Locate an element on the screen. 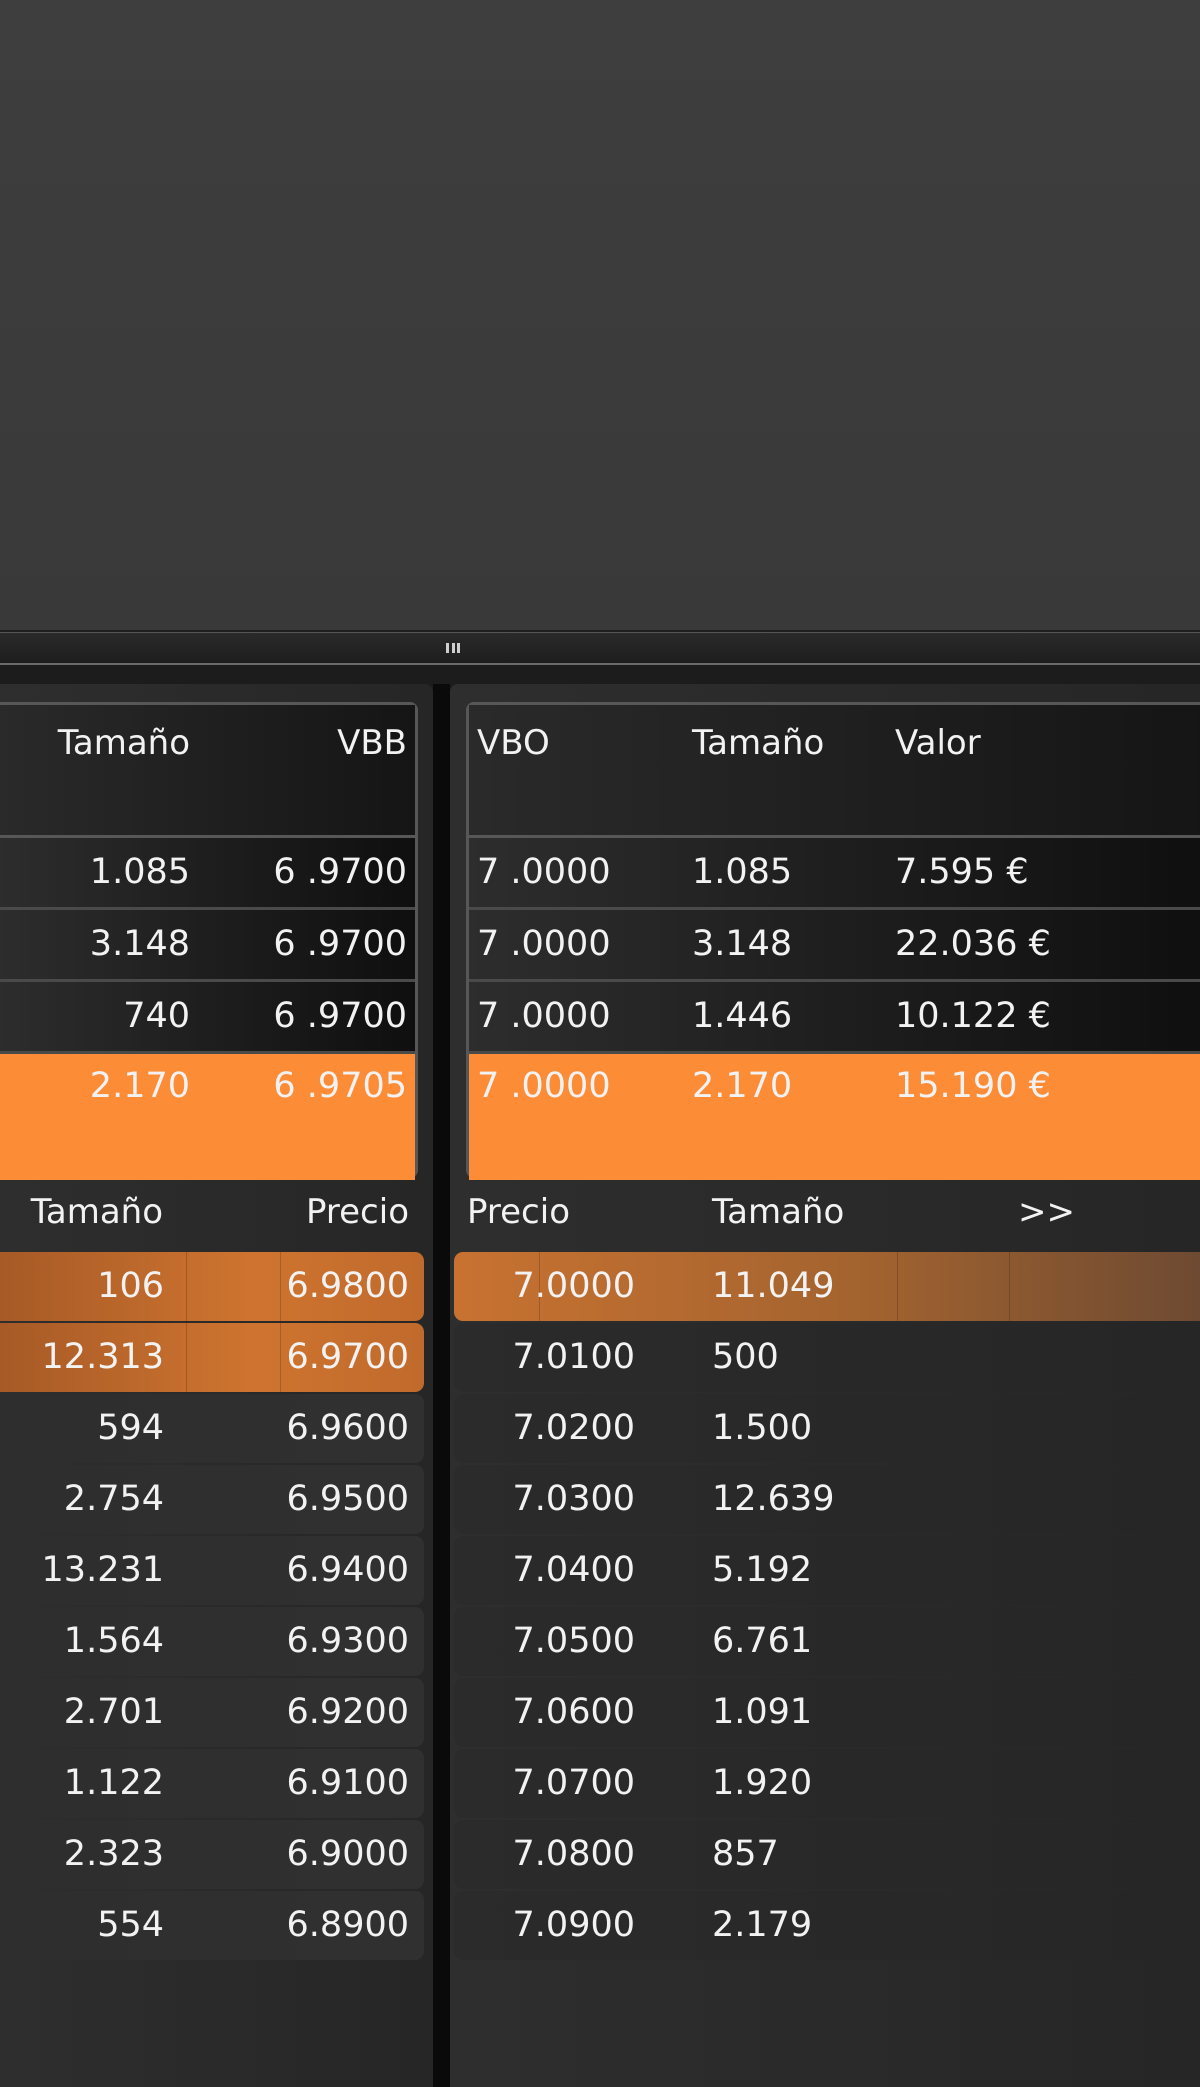 The width and height of the screenshot is (1200, 2087). bid-depth-size-header: Tamaño is located at coordinates (97, 1212).